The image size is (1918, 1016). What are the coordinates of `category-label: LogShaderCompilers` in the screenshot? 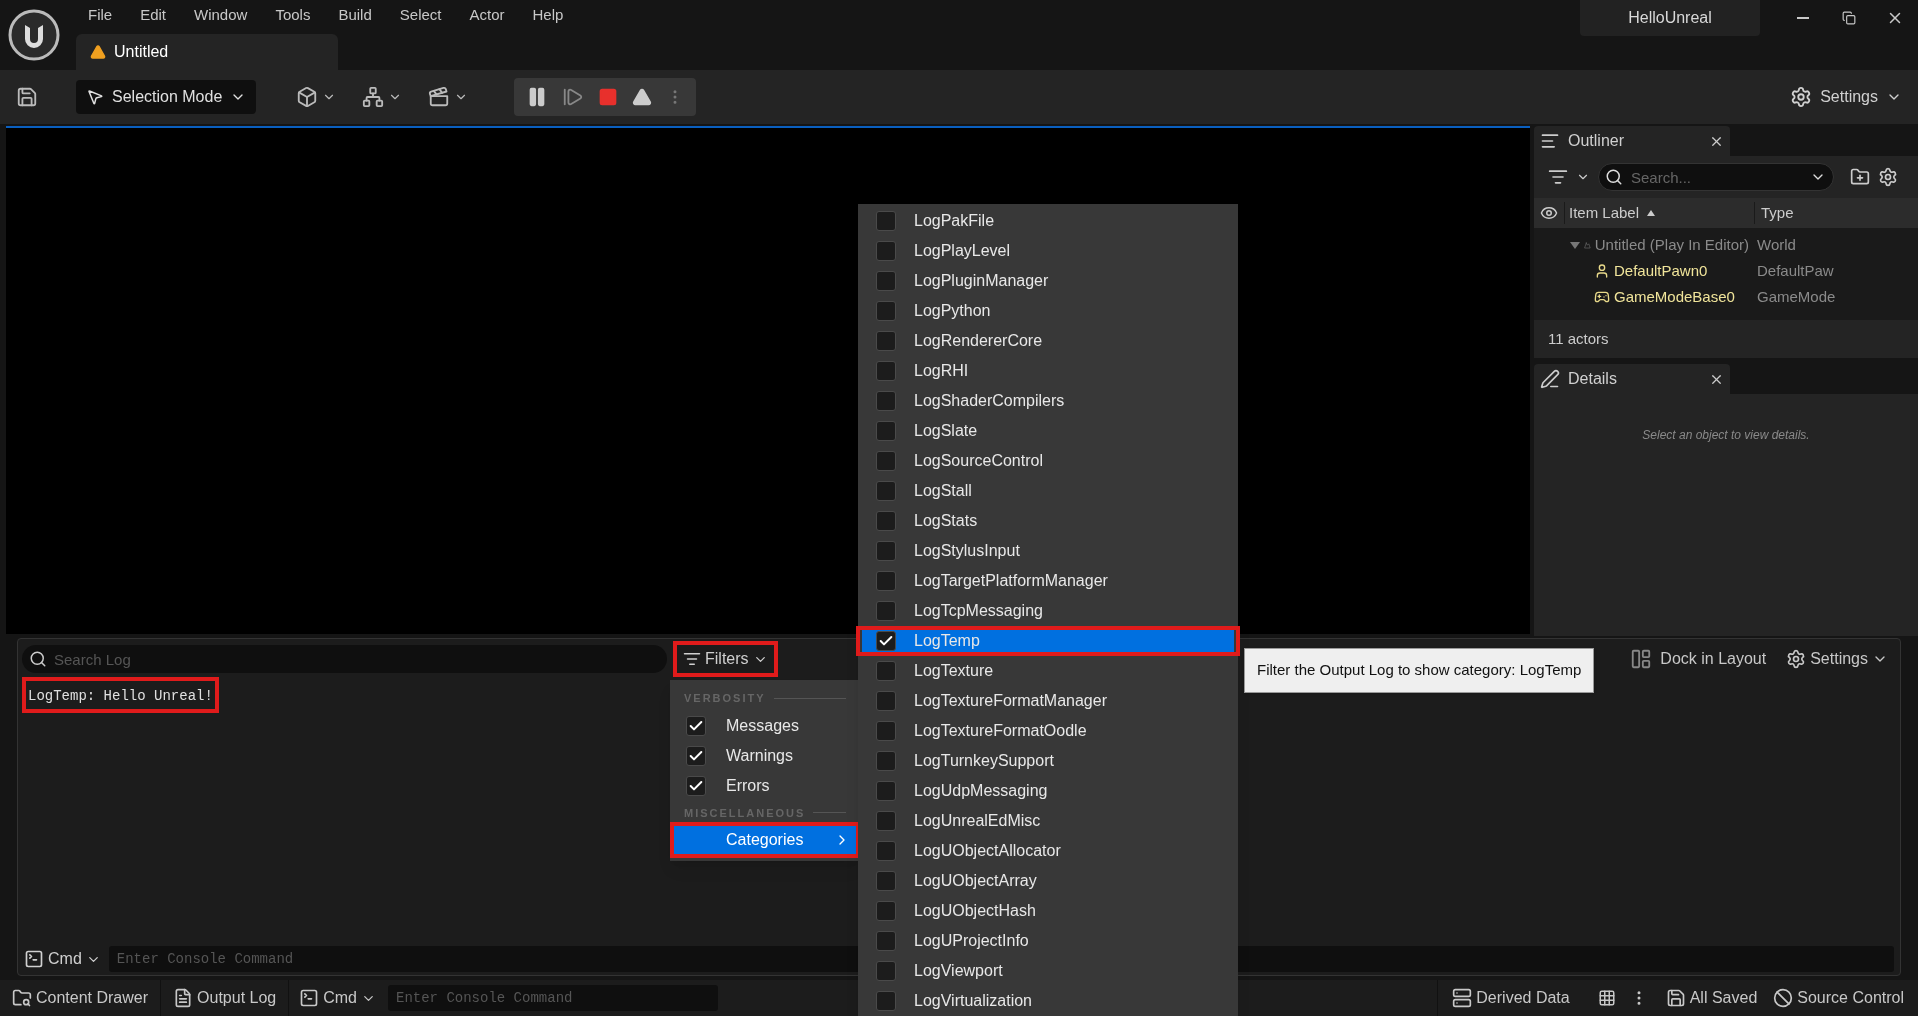 It's located at (989, 401).